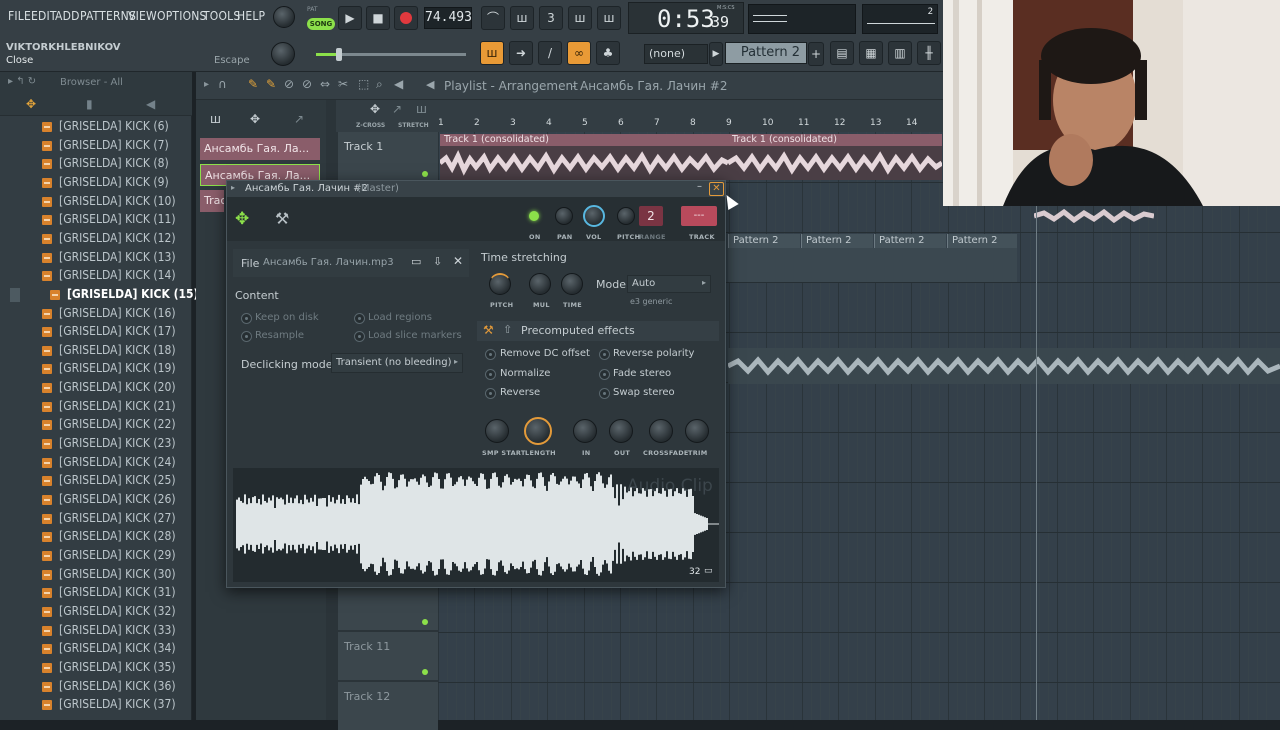 This screenshot has height=730, width=1280. What do you see at coordinates (397, 109) in the screenshot?
I see `stretch-icon: ↗` at bounding box center [397, 109].